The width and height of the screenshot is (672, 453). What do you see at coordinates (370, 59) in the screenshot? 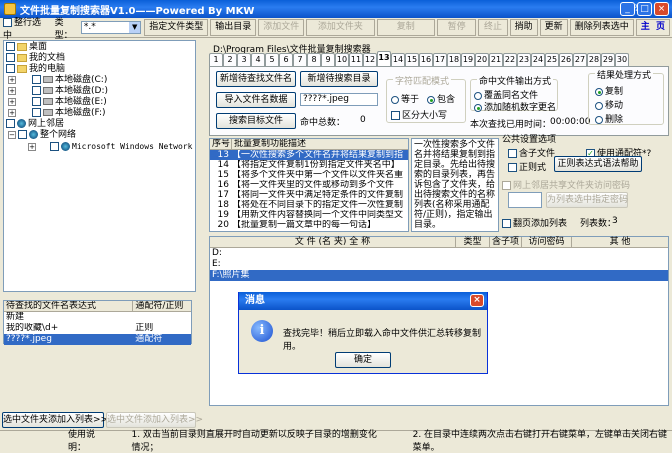
I see `tab-12: 12` at bounding box center [370, 59].